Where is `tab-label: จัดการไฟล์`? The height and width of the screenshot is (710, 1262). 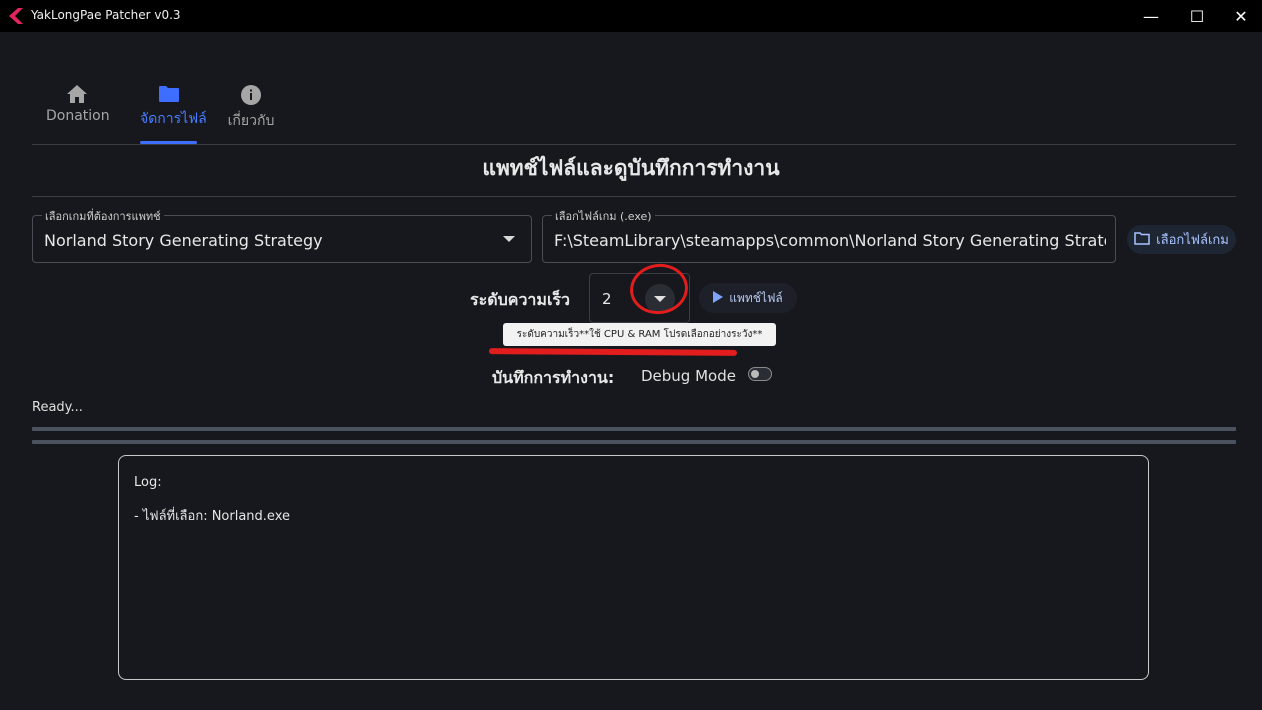
tab-label: จัดการไฟล์ is located at coordinates (173, 119).